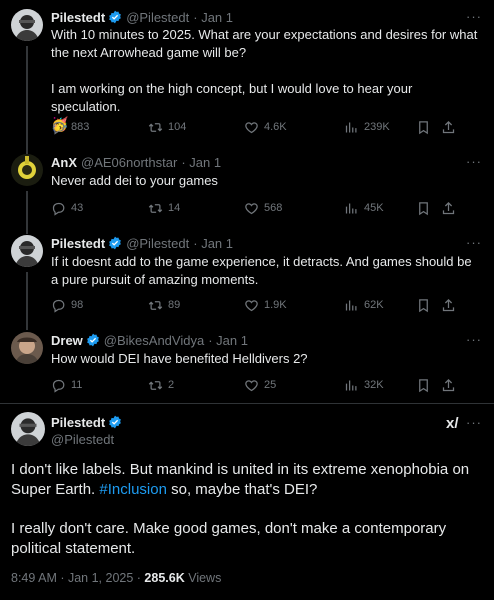 This screenshot has width=494, height=600. What do you see at coordinates (164, 305) in the screenshot?
I see `repost-button: 89` at bounding box center [164, 305].